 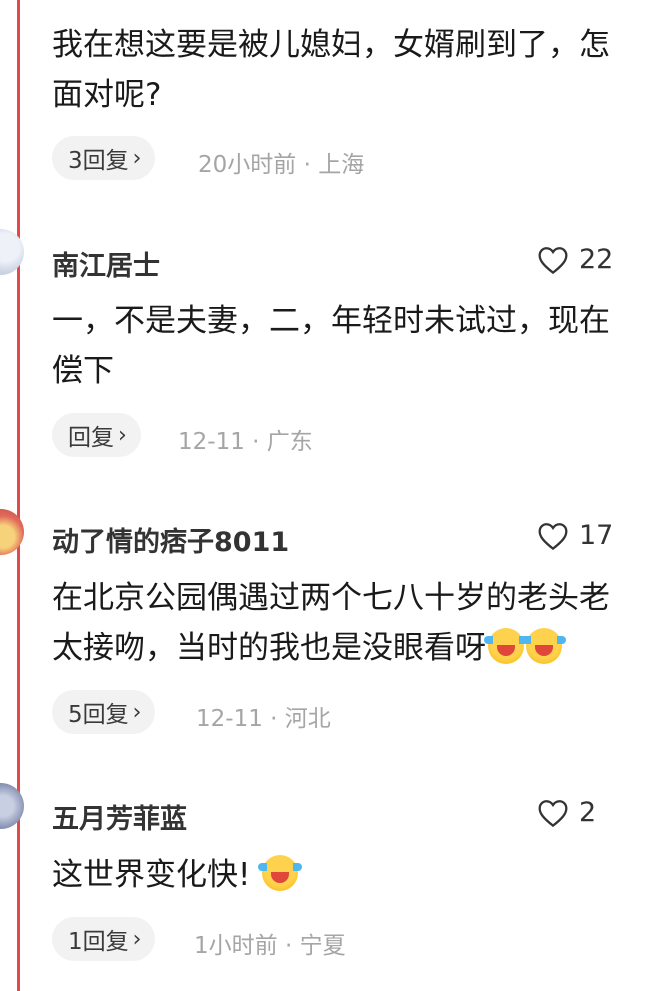 I want to click on like-count: 22, so click(x=596, y=259).